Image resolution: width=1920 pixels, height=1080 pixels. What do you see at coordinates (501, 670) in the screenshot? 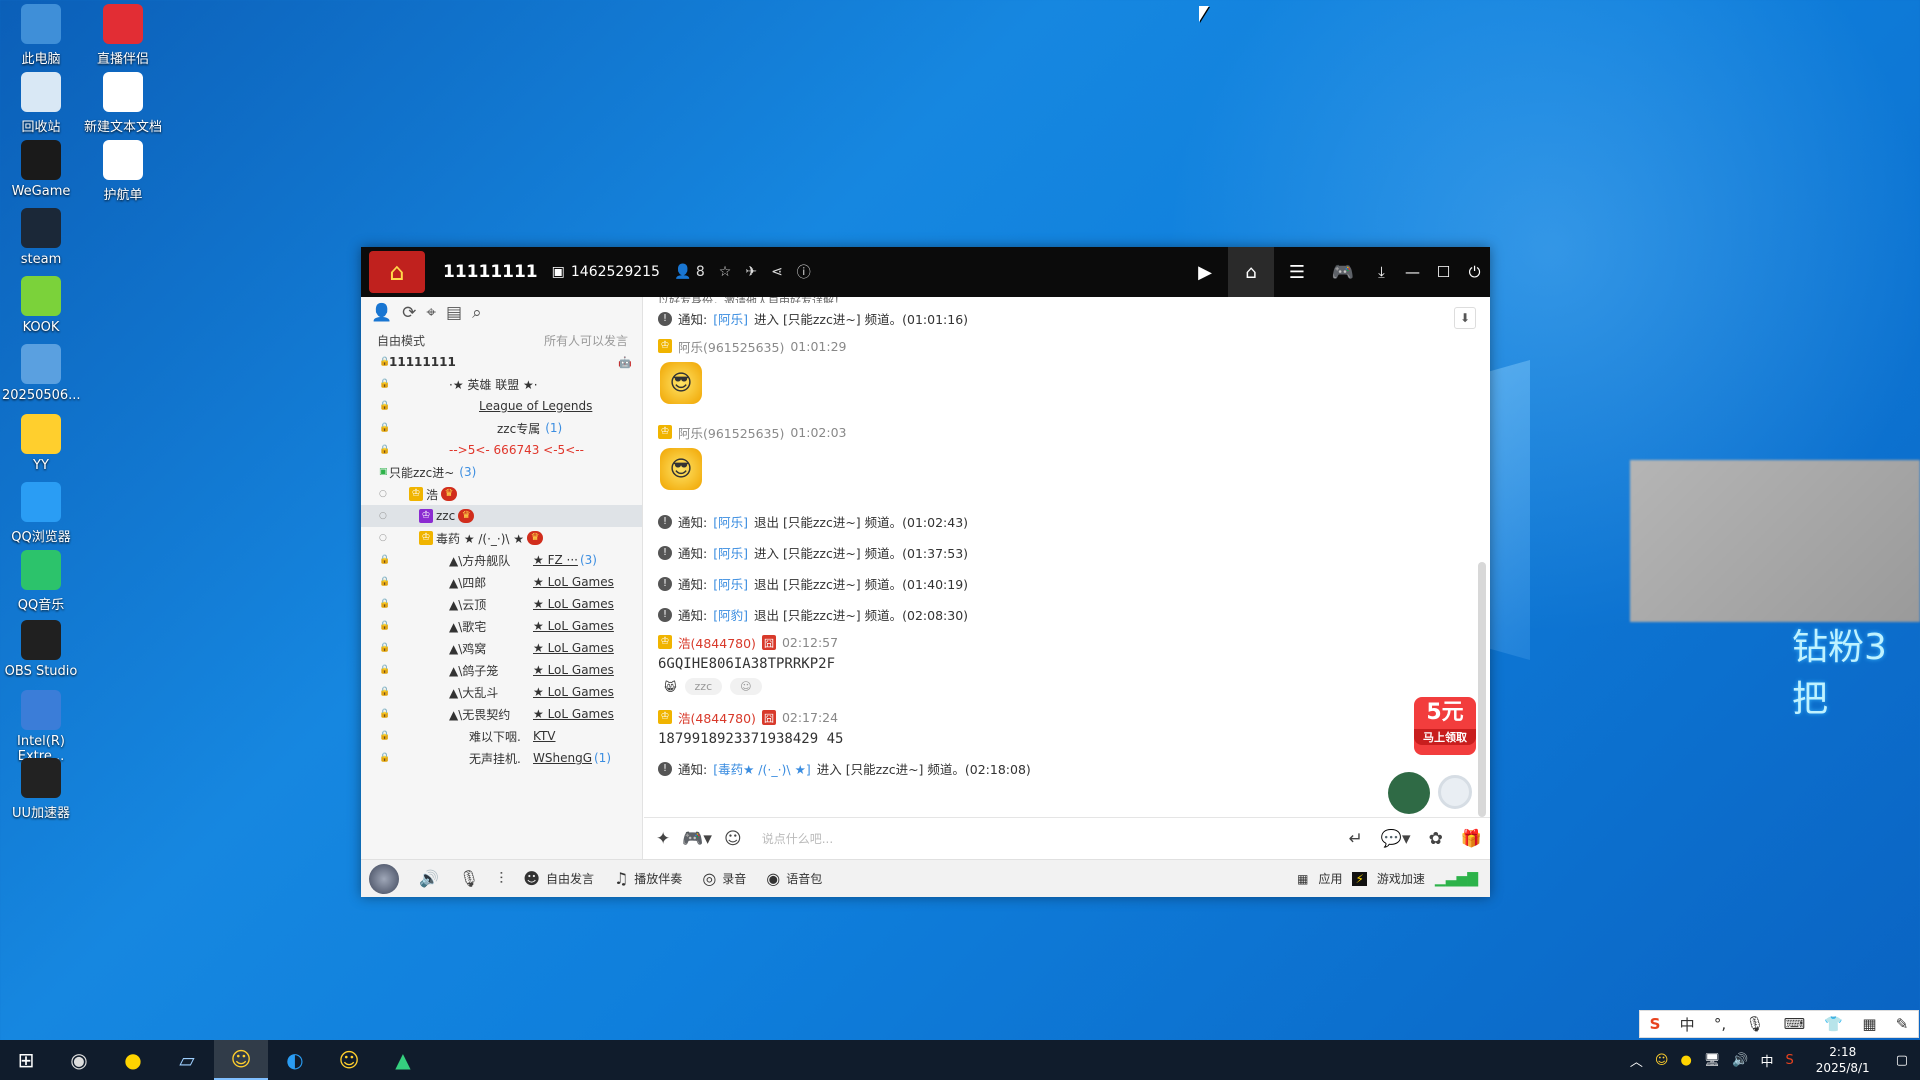
I see `channel-row: 🔒 ▲\鸽子笼 ★ LoL Games` at bounding box center [501, 670].